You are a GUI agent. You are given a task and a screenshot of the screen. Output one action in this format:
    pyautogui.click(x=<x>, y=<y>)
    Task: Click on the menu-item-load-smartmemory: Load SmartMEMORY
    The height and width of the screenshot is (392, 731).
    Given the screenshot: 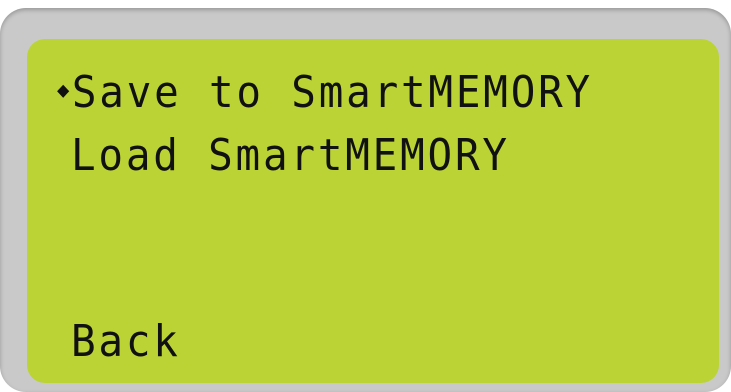 What is the action you would take?
    pyautogui.click(x=290, y=156)
    